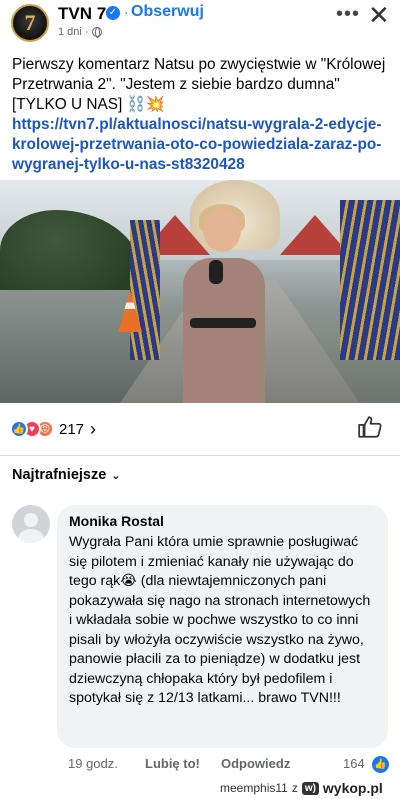  What do you see at coordinates (31, 520) in the screenshot?
I see `avatar-head` at bounding box center [31, 520].